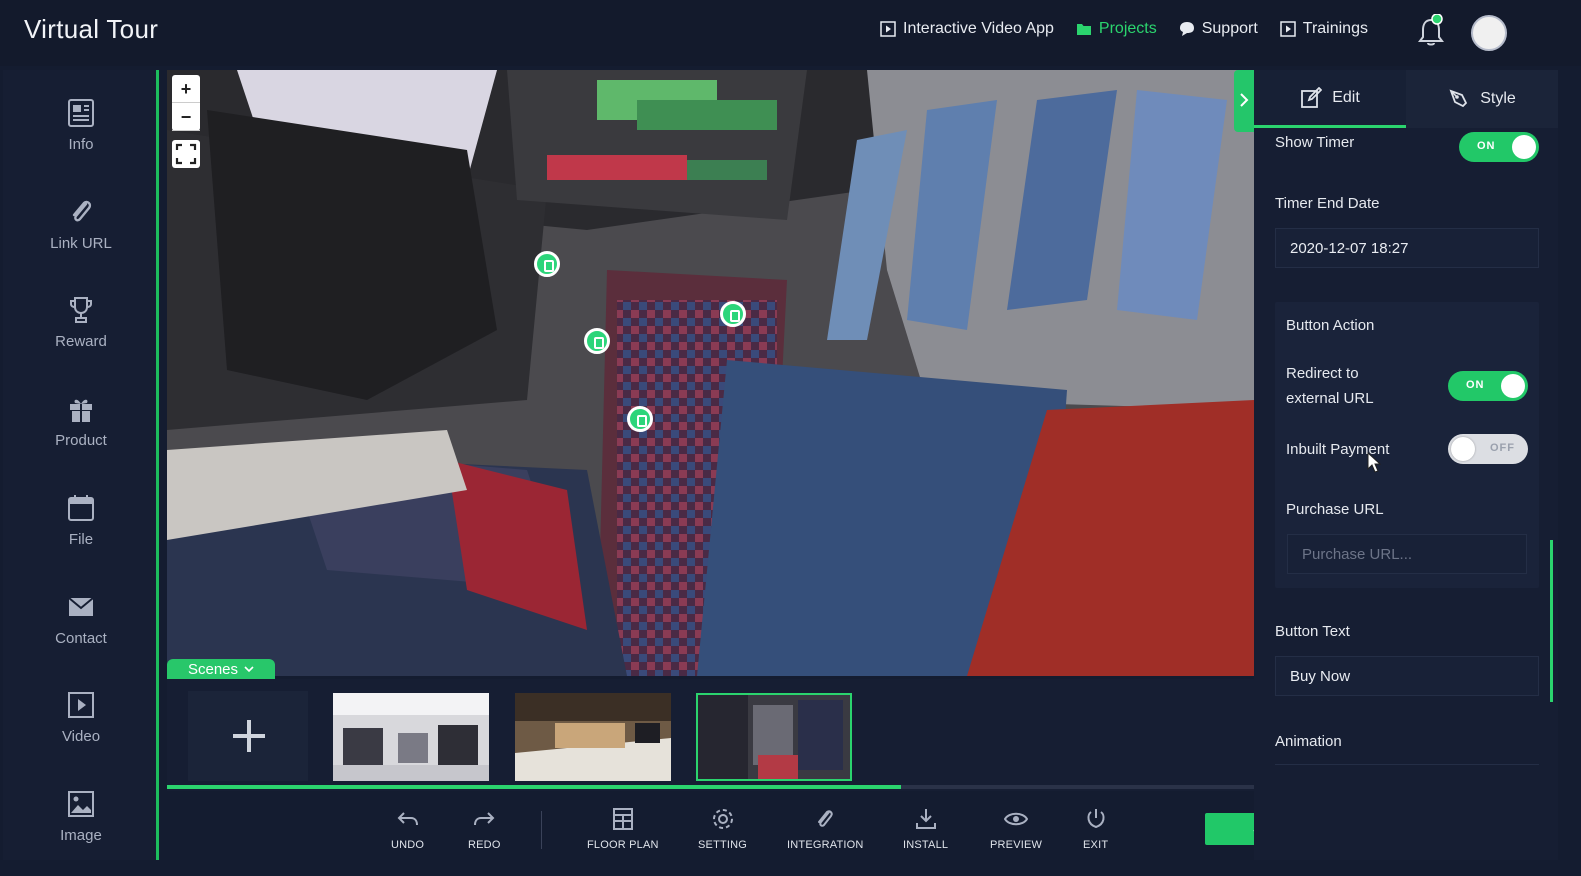  Describe the element at coordinates (1407, 676) in the screenshot. I see `button-text-input: Buy Now` at that location.